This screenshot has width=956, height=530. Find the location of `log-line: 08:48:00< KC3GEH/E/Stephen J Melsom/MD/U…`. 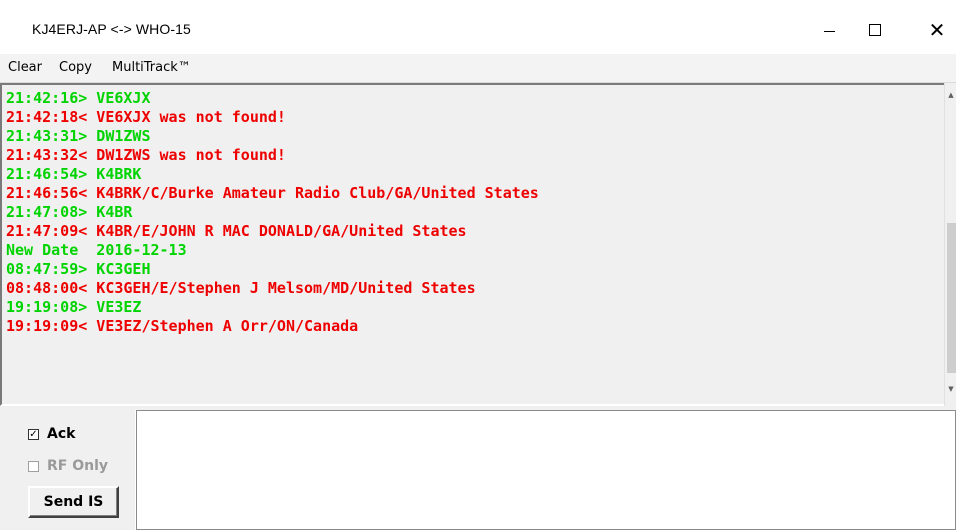

log-line: 08:48:00< KC3GEH/E/Stephen J Melsom/MD/U… is located at coordinates (241, 288).